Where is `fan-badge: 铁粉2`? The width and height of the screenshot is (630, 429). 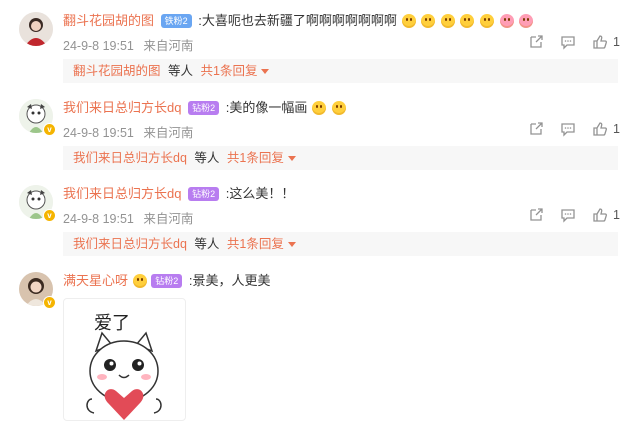
fan-badge: 铁粉2 is located at coordinates (176, 20).